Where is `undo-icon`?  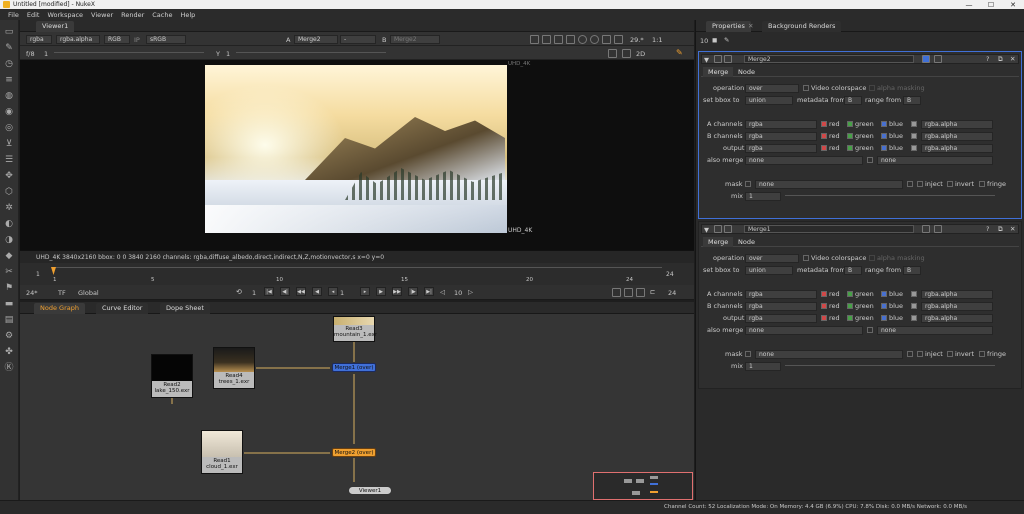 undo-icon is located at coordinates (938, 229).